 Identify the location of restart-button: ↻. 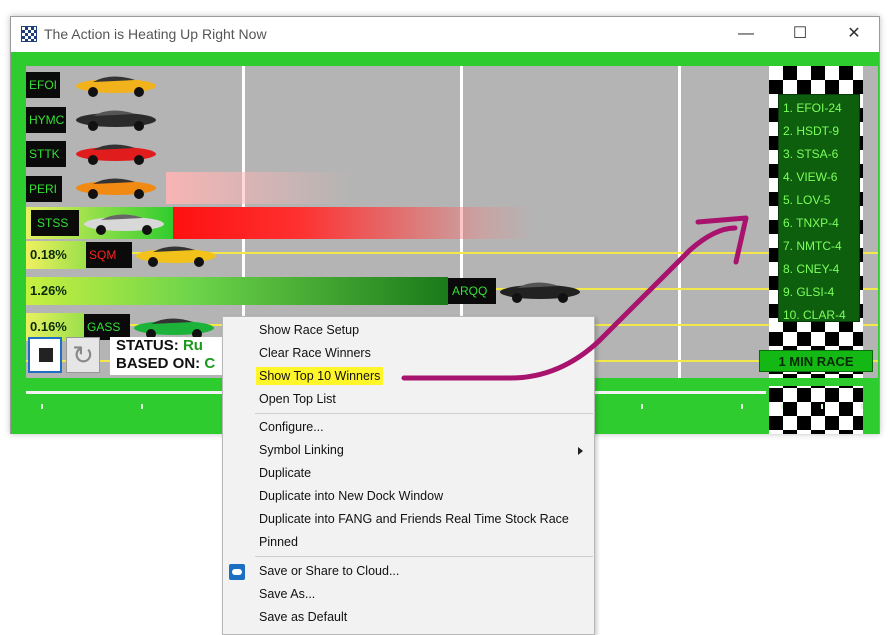
(83, 355).